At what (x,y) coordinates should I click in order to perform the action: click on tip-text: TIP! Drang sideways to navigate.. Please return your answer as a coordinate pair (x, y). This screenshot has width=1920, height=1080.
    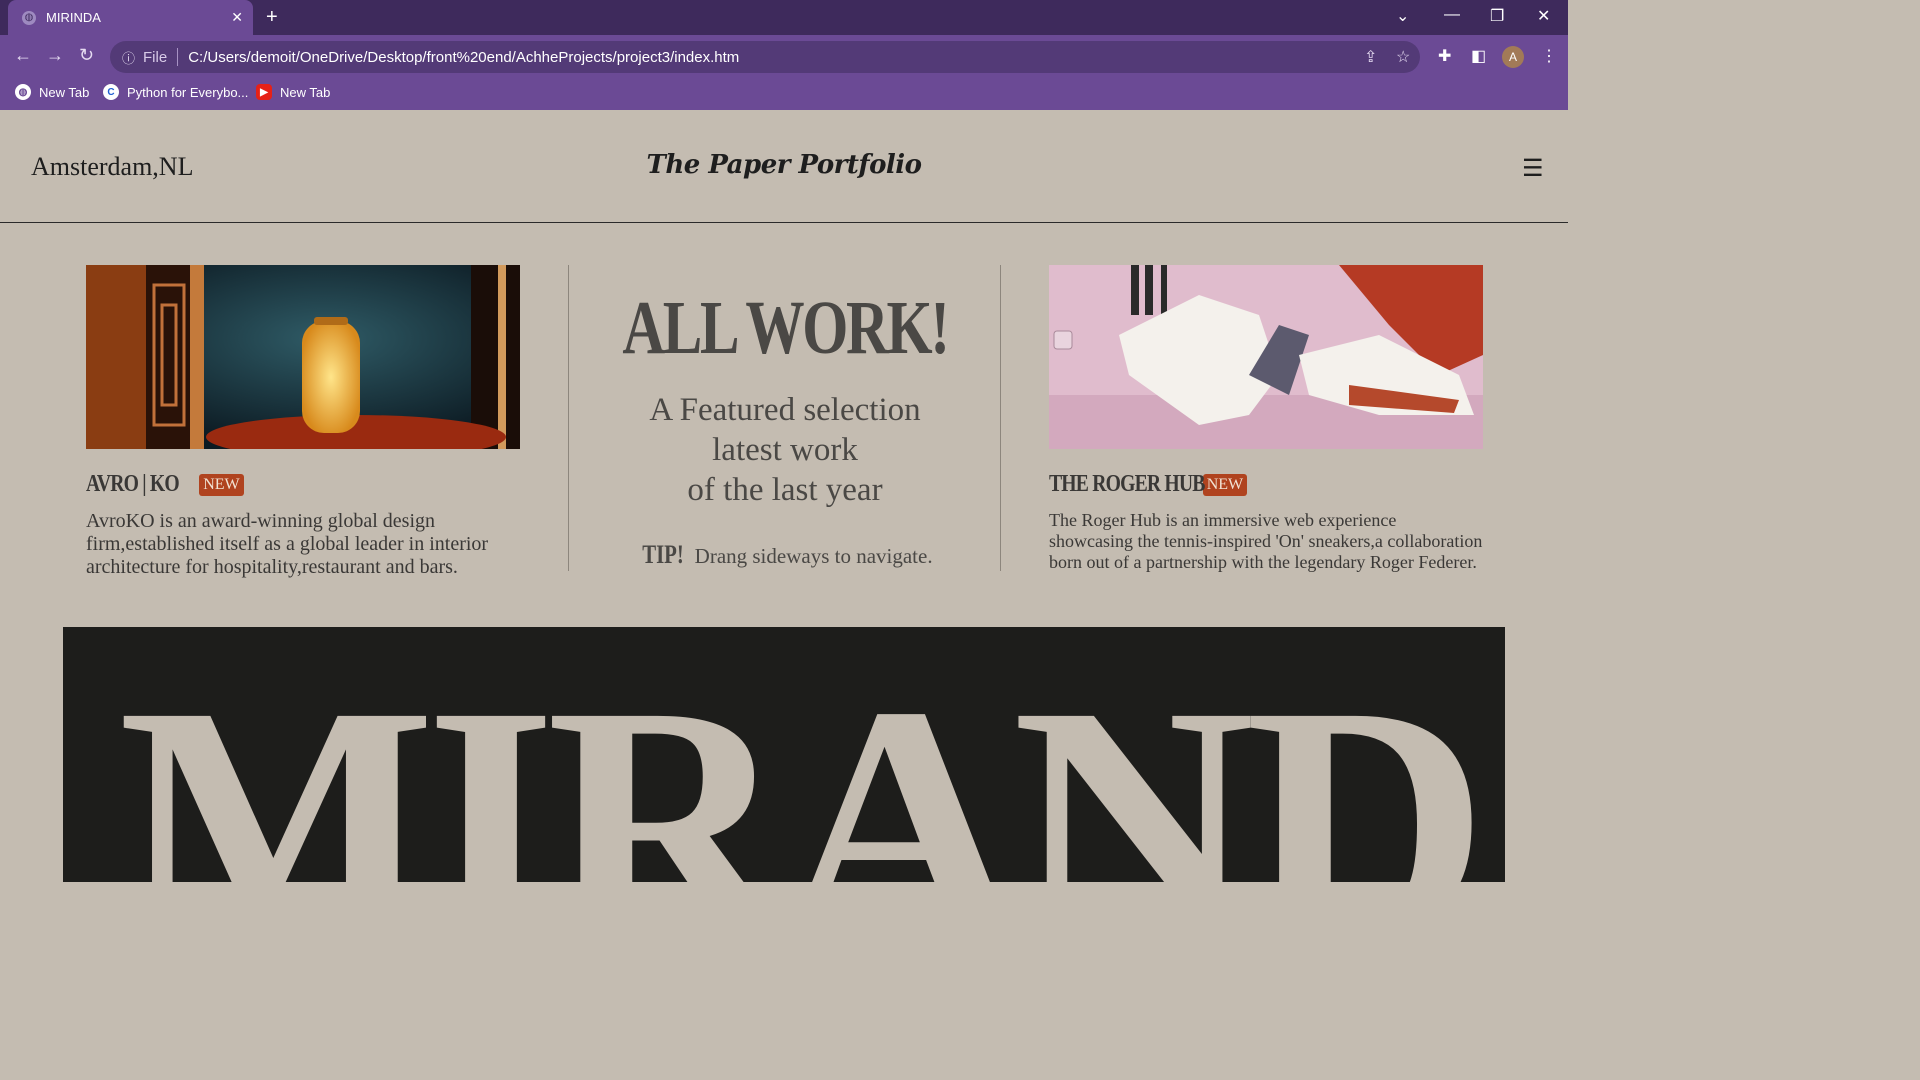
    Looking at the image, I should click on (785, 555).